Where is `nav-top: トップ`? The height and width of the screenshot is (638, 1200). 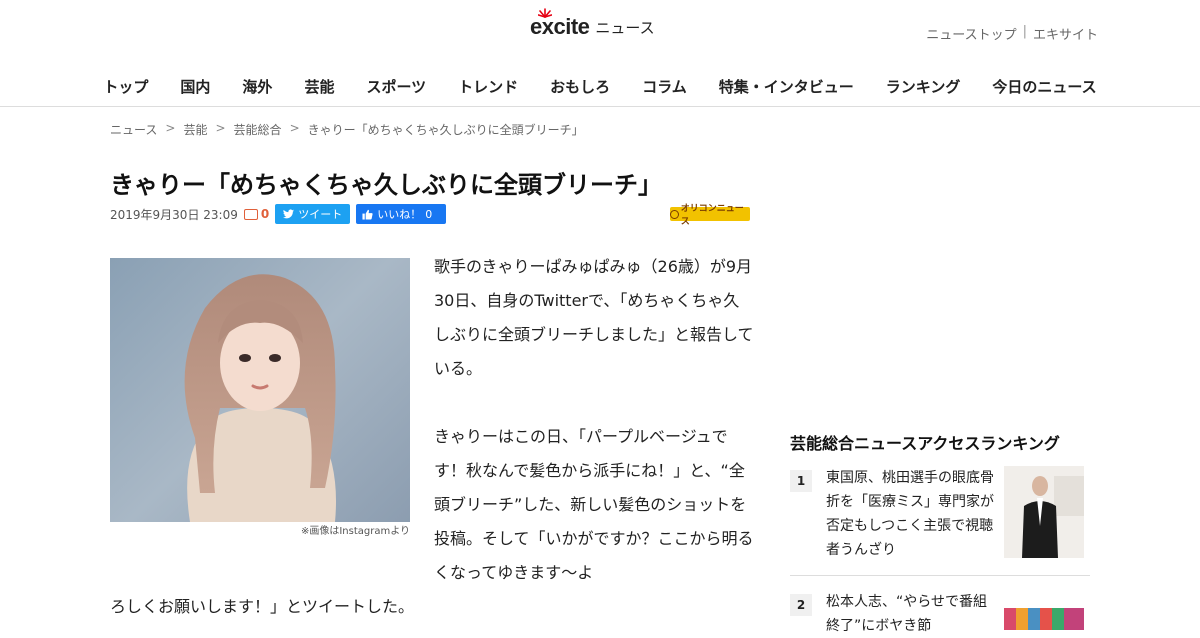
nav-top: トップ is located at coordinates (125, 86).